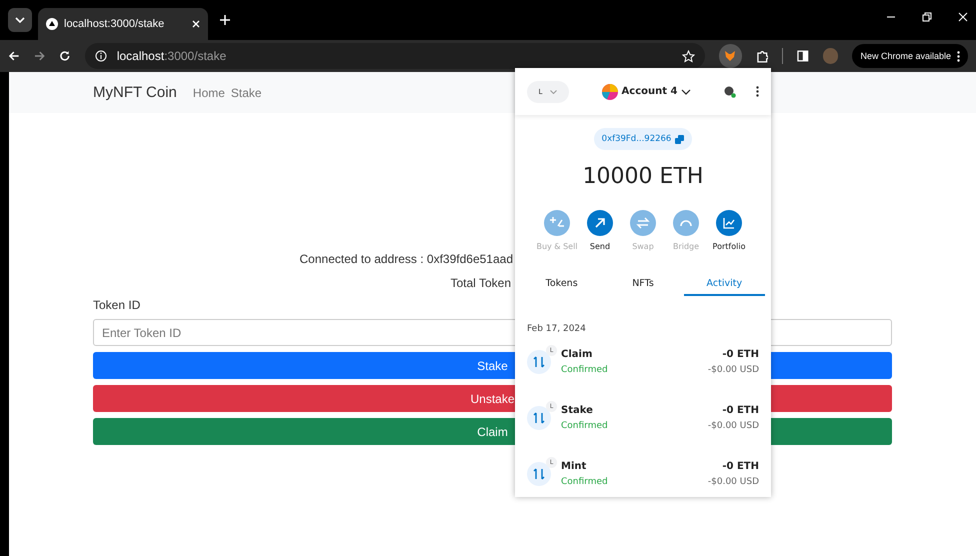 This screenshot has height=556, width=976. Describe the element at coordinates (574, 466) in the screenshot. I see `transaction-title: Mint` at that location.